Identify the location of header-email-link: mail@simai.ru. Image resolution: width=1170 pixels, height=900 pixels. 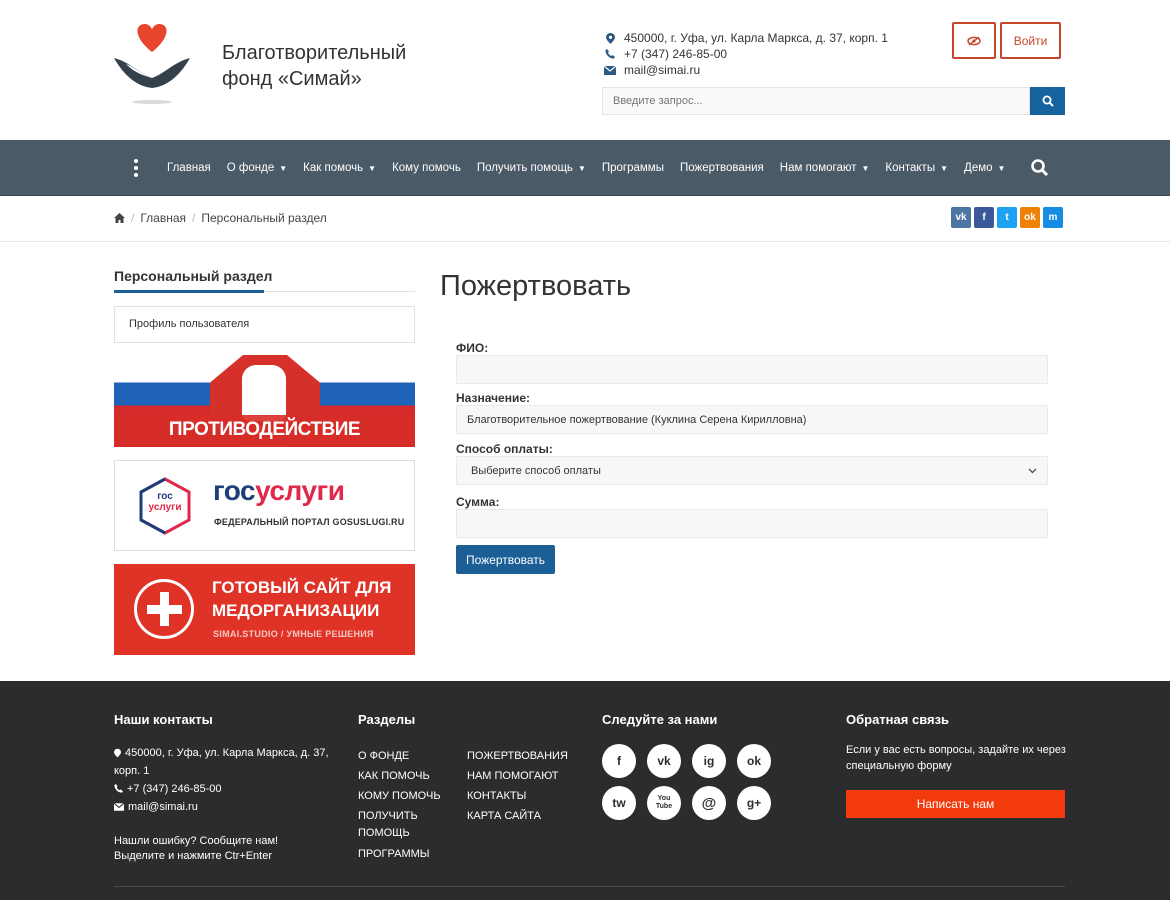
(662, 70).